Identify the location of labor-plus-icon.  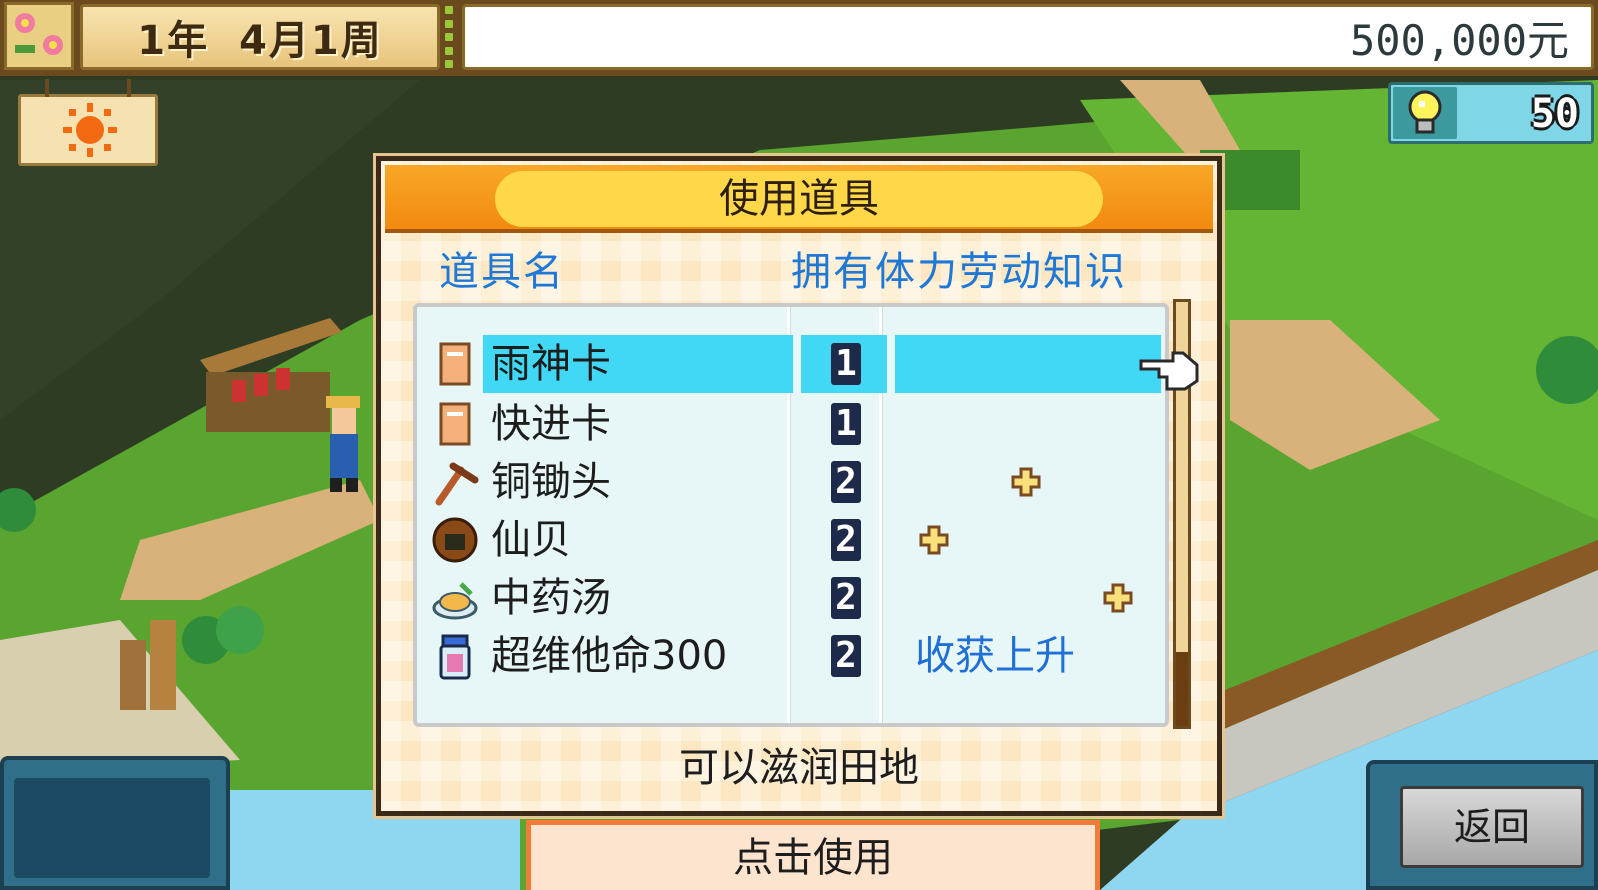
(1026, 482).